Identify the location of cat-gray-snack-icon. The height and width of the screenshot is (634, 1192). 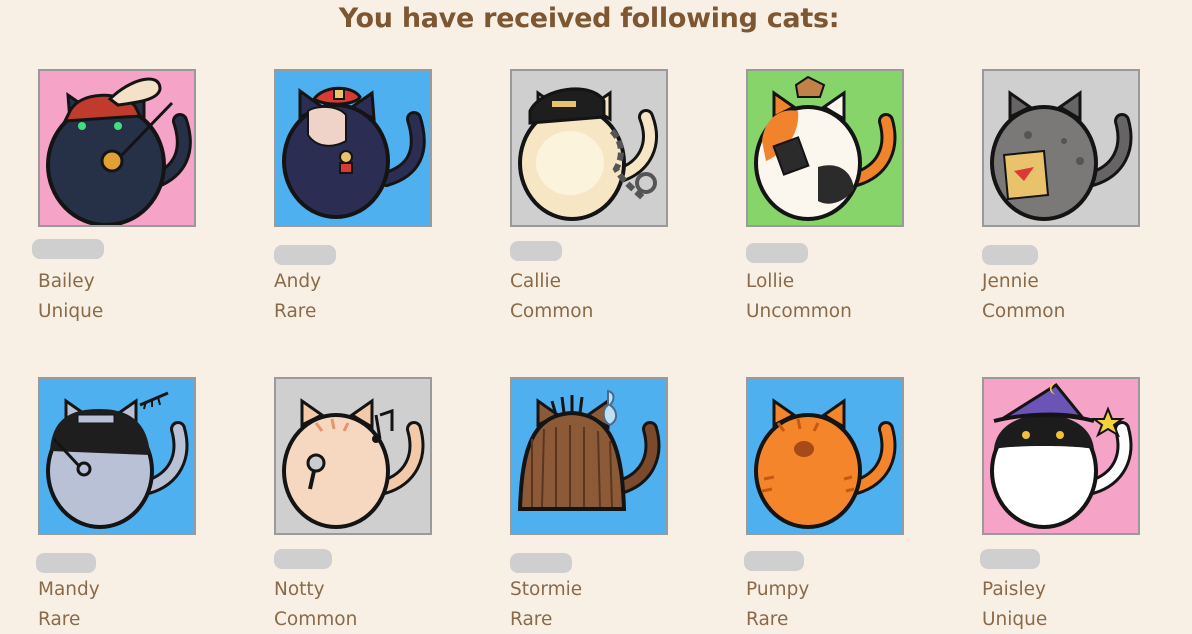
(1061, 148).